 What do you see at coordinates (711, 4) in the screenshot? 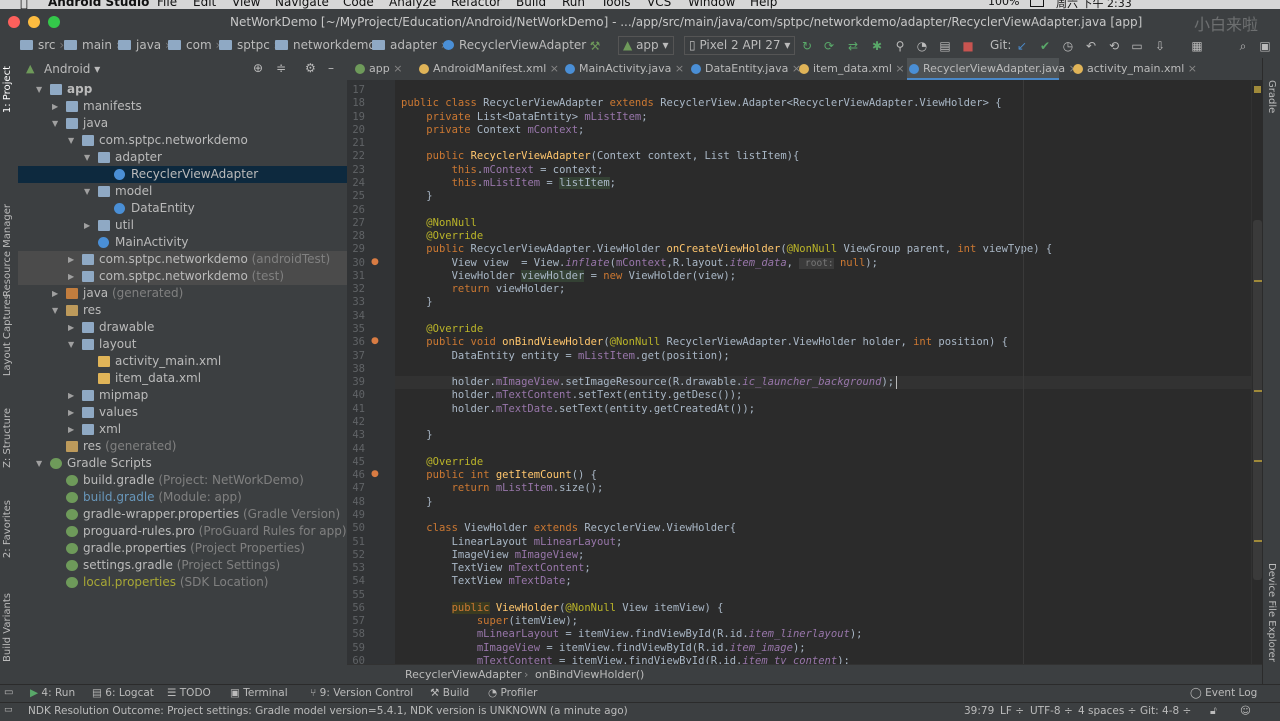
I see `menu-window: Window` at bounding box center [711, 4].